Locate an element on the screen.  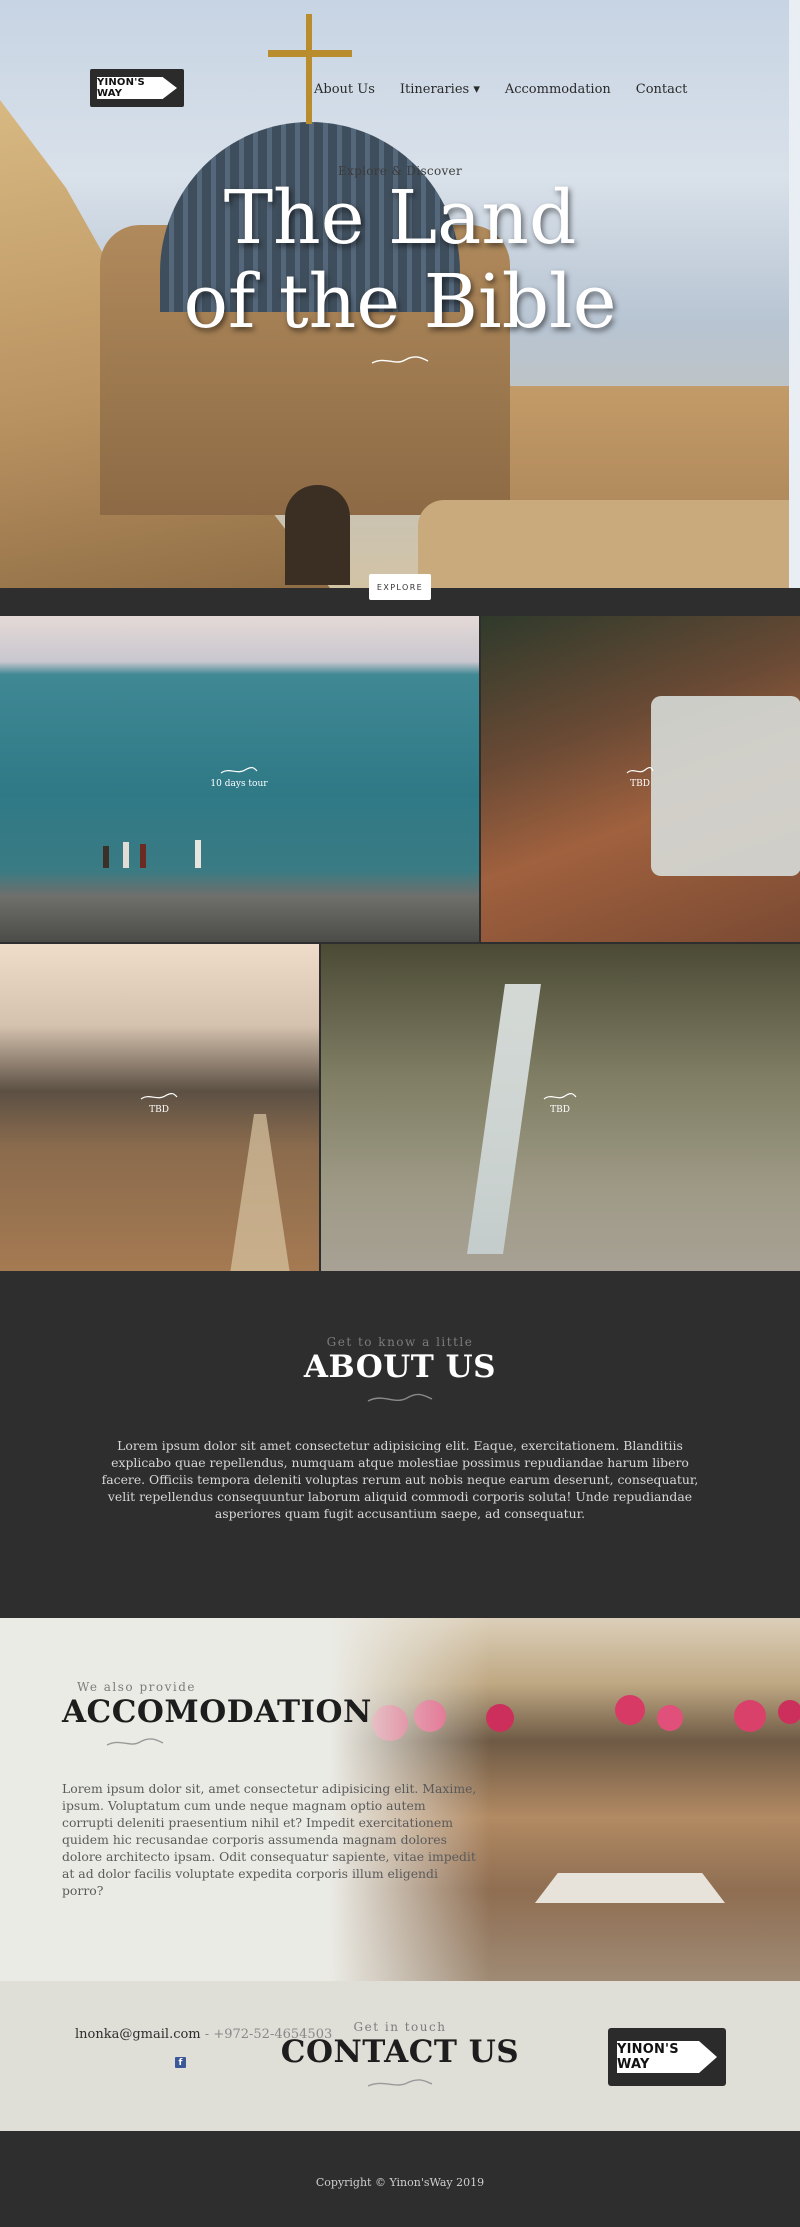
logo: YINON'S WAY is located at coordinates (137, 88).